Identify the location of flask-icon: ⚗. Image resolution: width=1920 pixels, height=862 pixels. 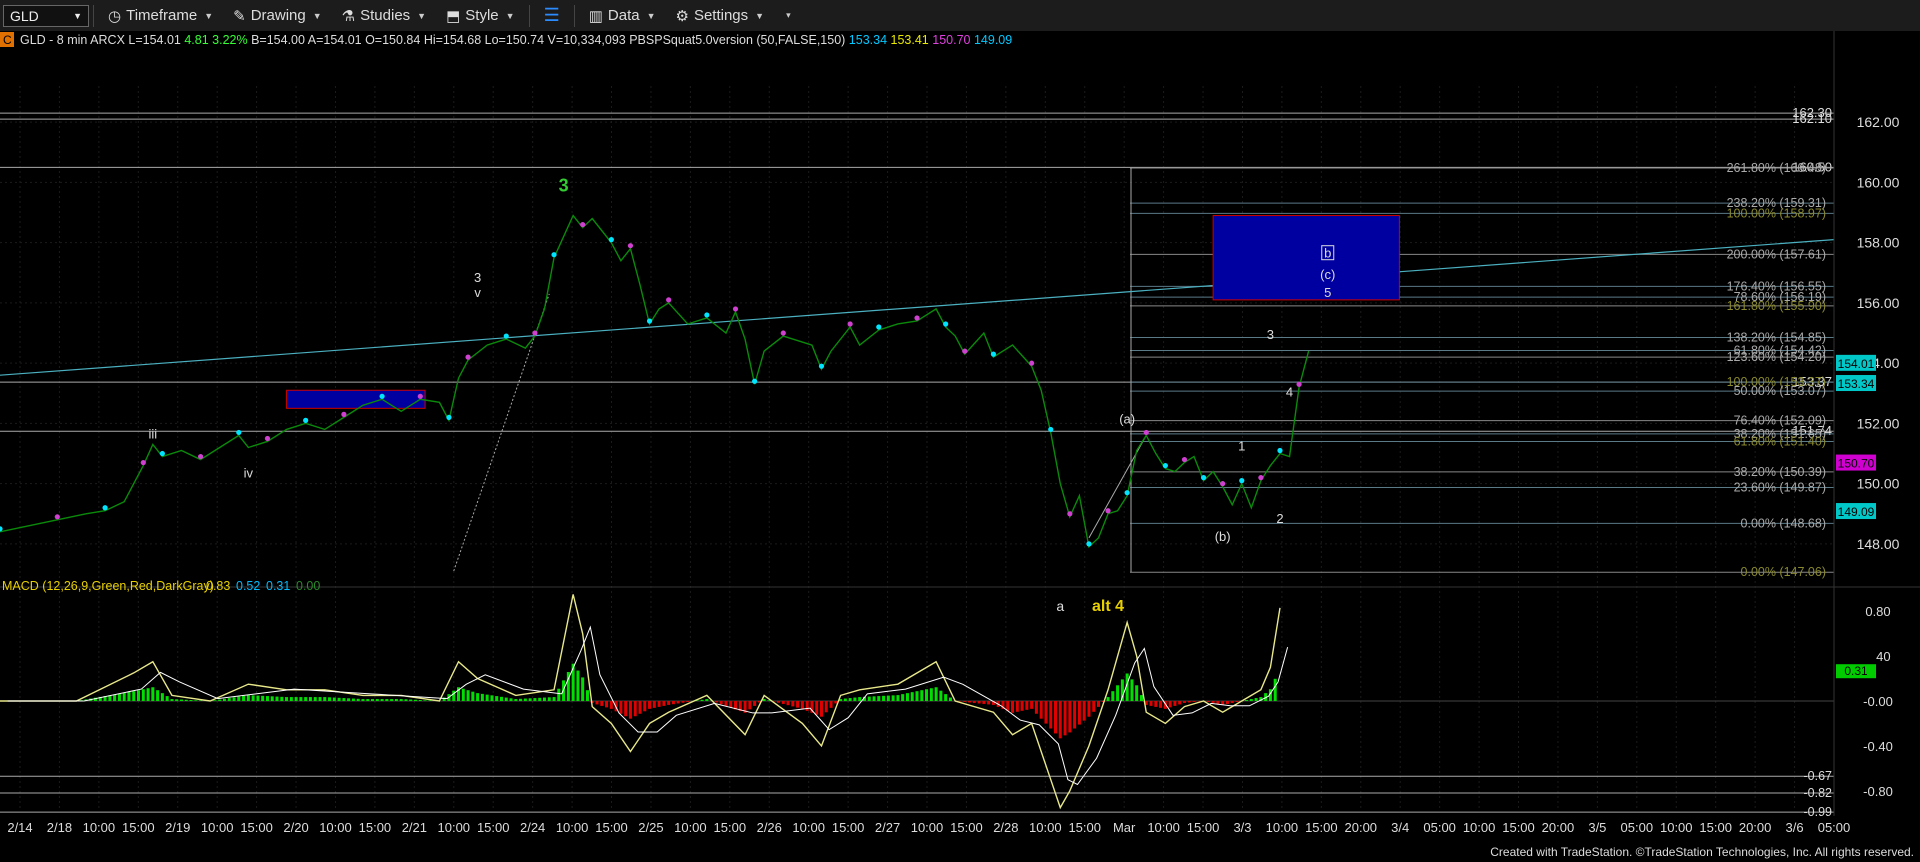
(348, 16).